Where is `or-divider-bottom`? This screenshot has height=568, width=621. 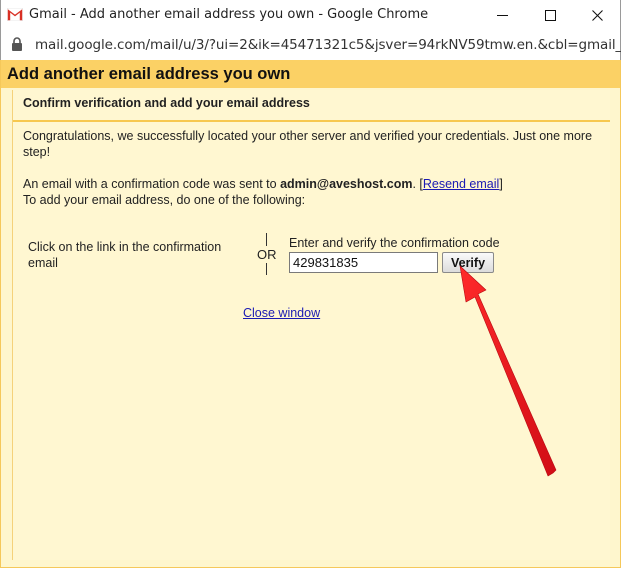 or-divider-bottom is located at coordinates (266, 269).